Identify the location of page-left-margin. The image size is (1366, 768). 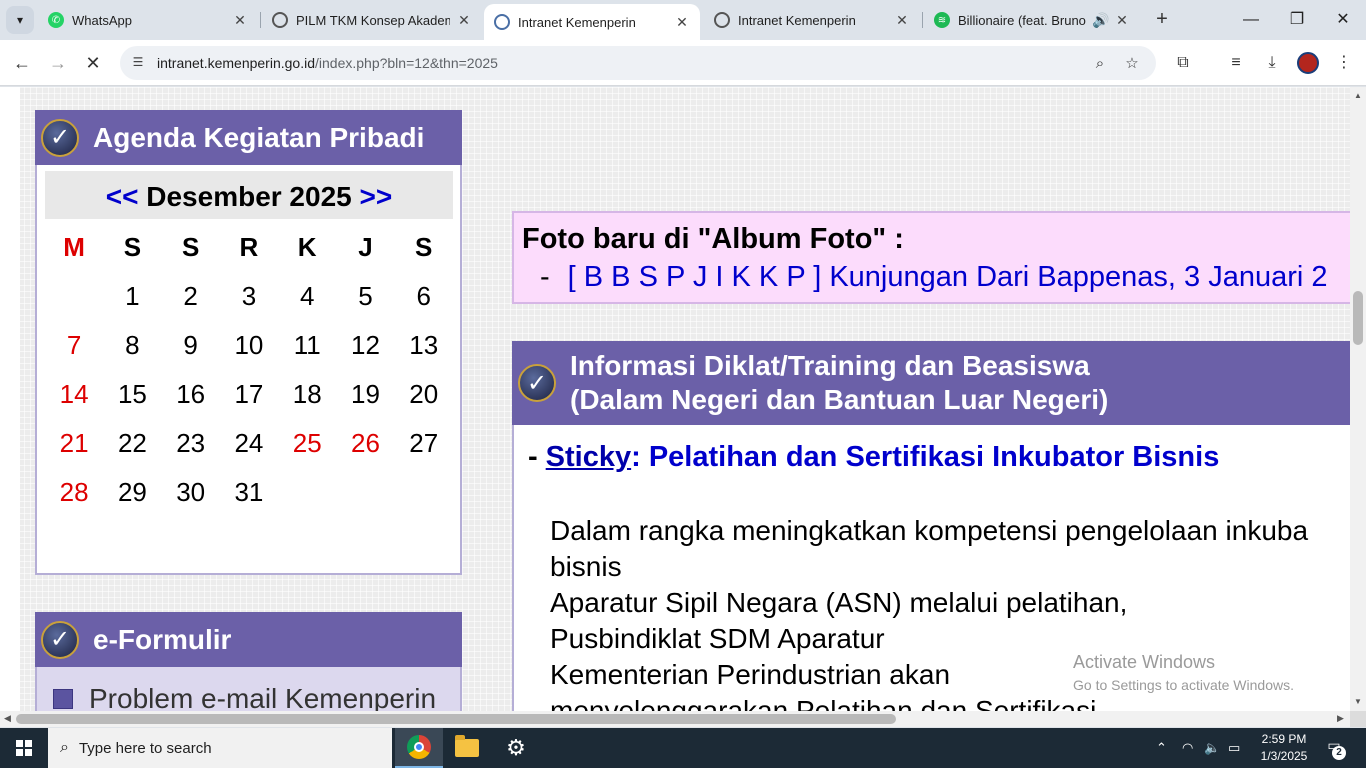
(10, 399).